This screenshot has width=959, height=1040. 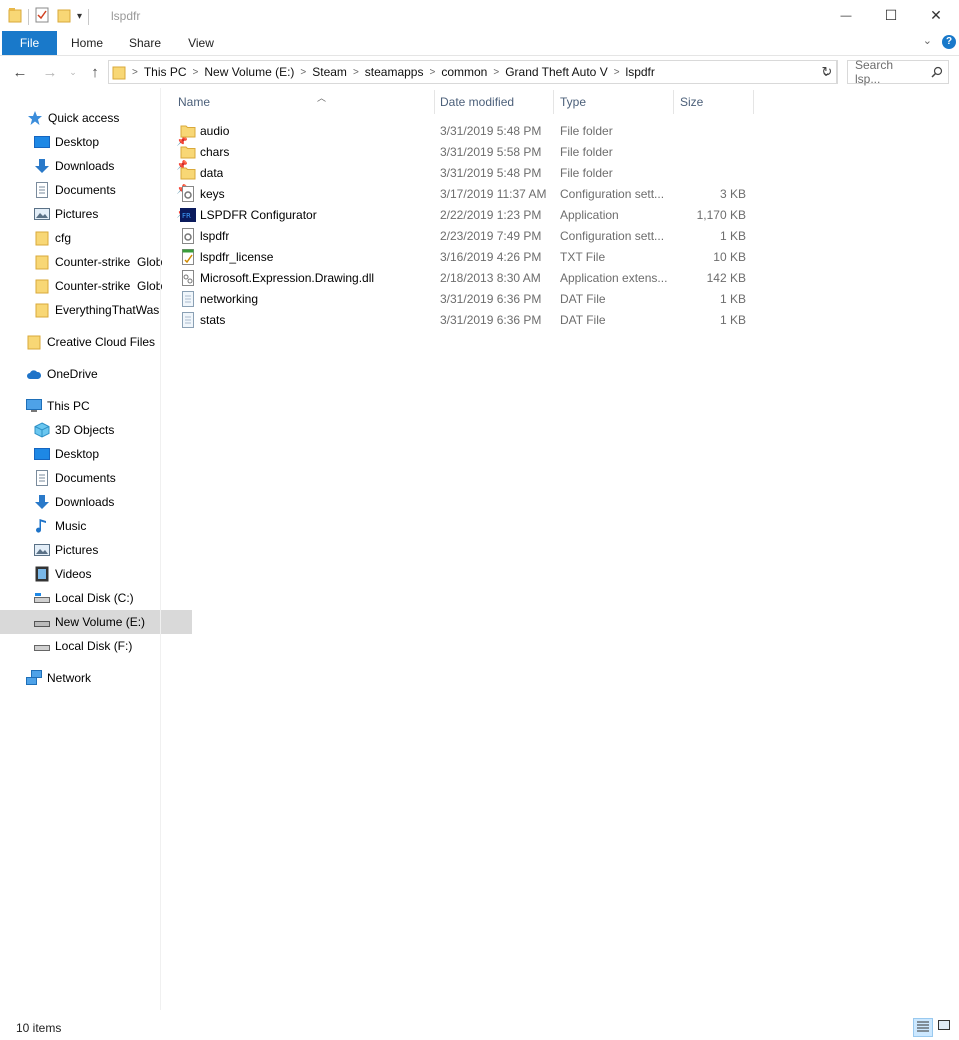 I want to click on file-row: chars 3/31/2019 5:58 PM File folder, so click(x=468, y=152).